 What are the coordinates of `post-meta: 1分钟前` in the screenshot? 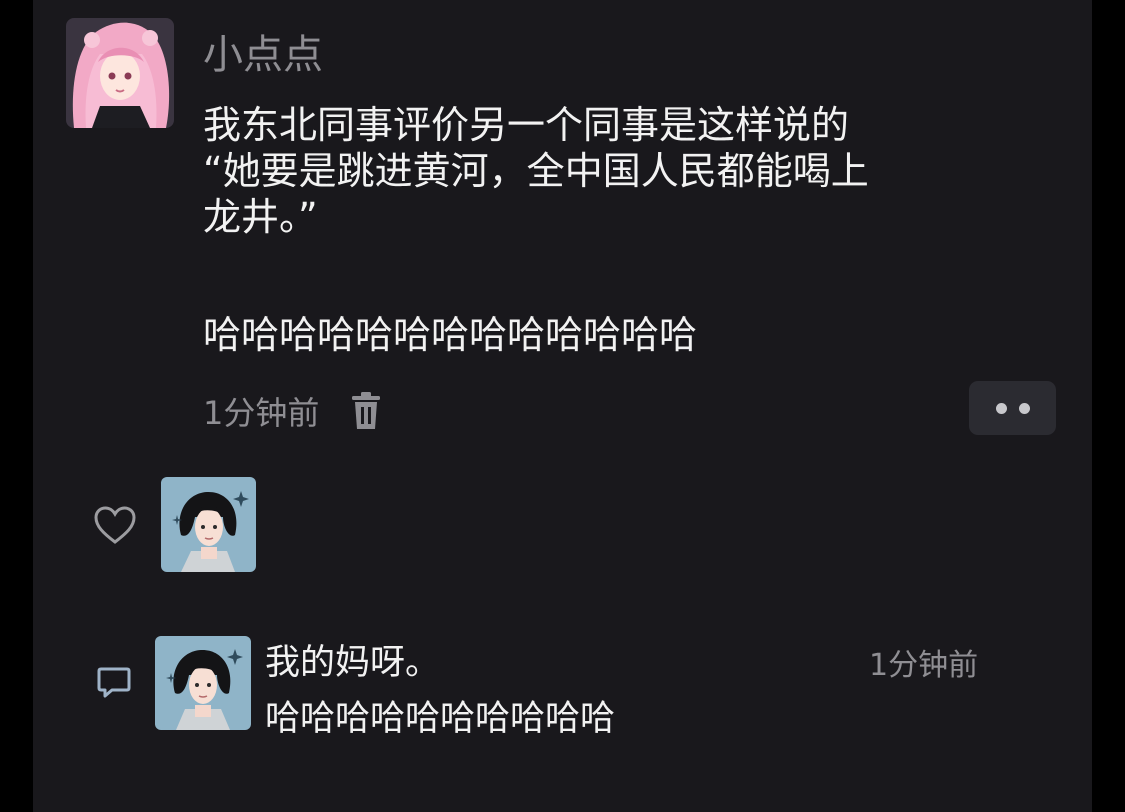 It's located at (293, 411).